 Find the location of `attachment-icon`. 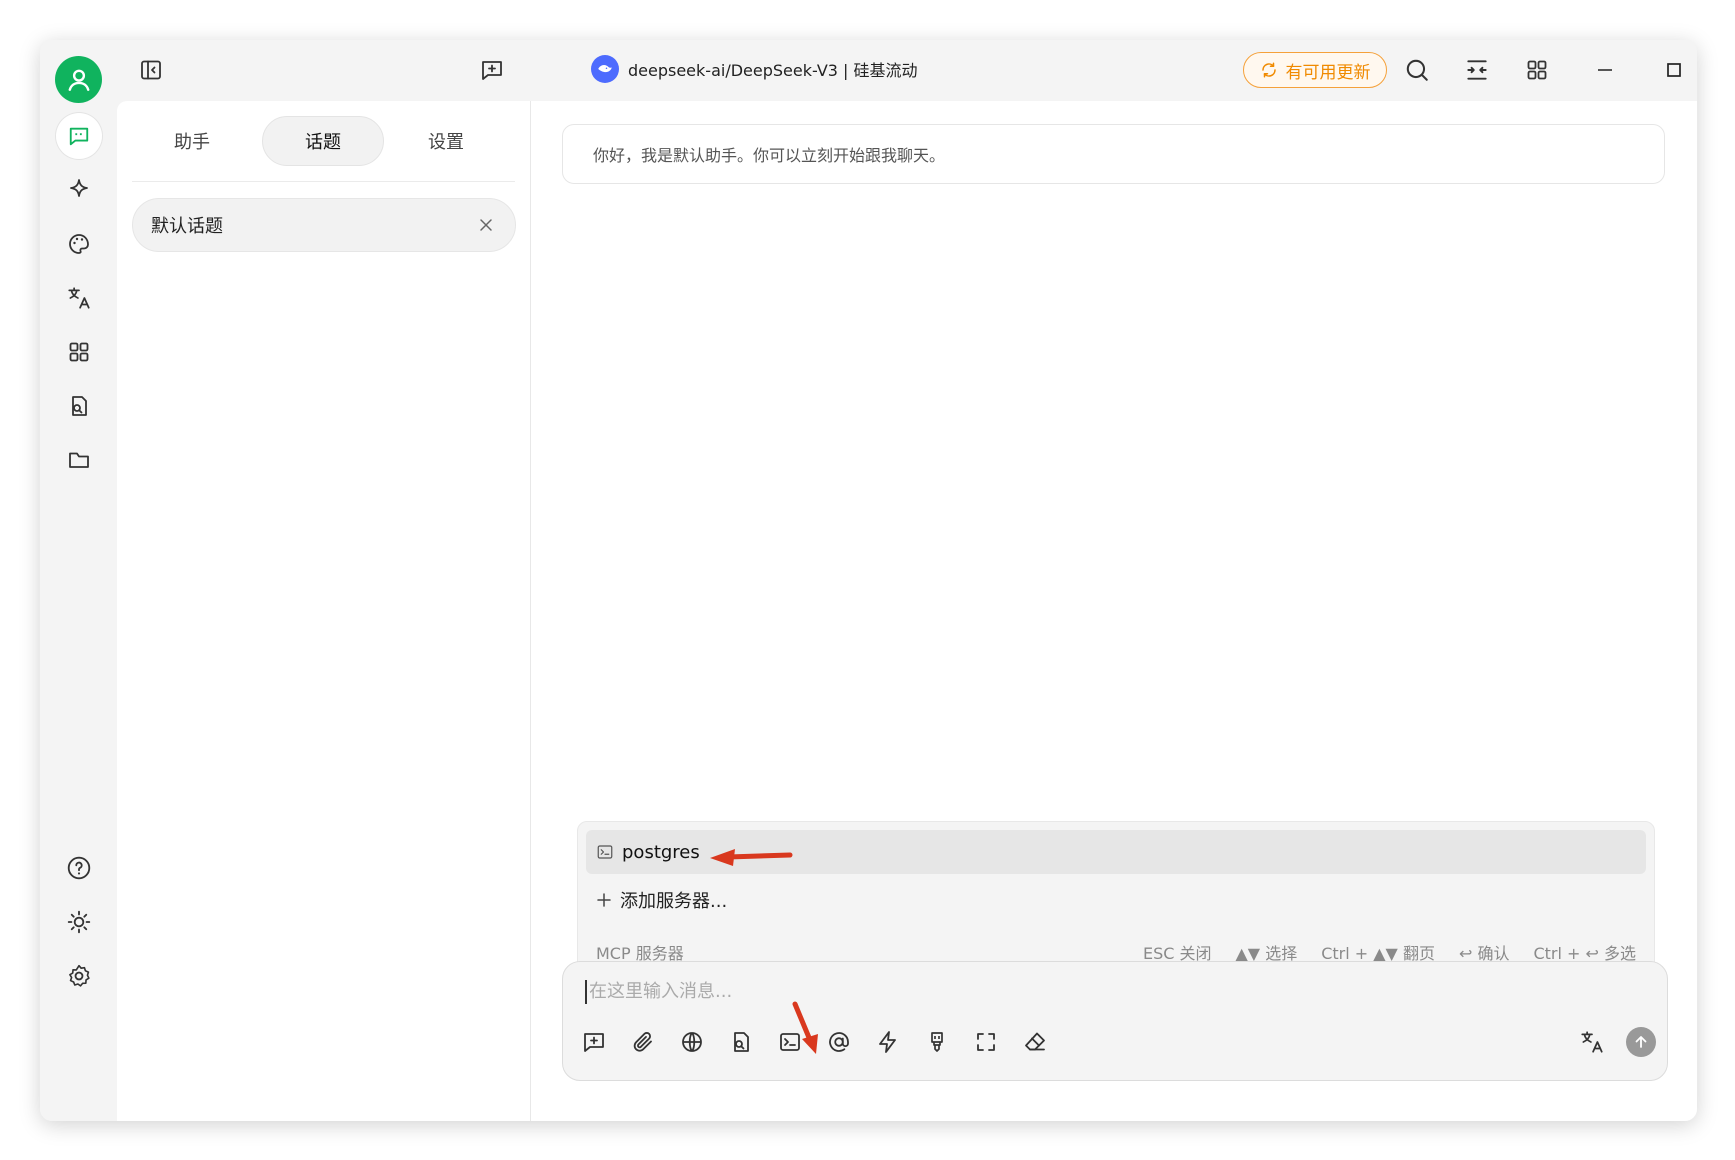

attachment-icon is located at coordinates (642, 1042).